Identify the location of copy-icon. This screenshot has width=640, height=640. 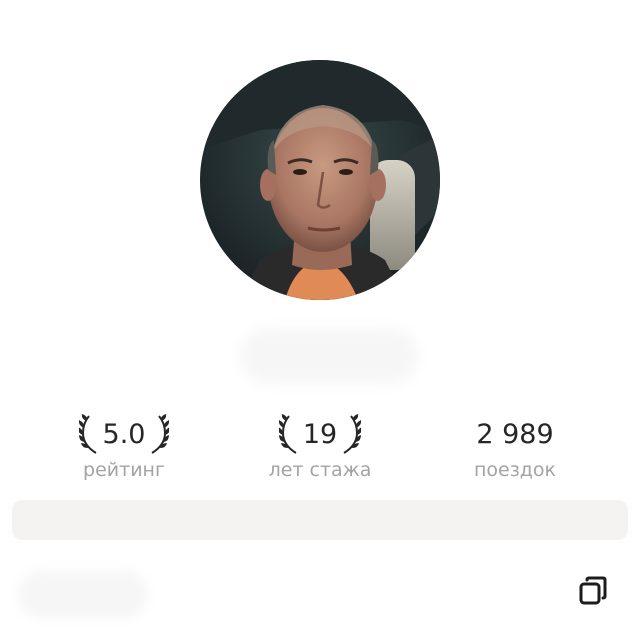
(593, 590).